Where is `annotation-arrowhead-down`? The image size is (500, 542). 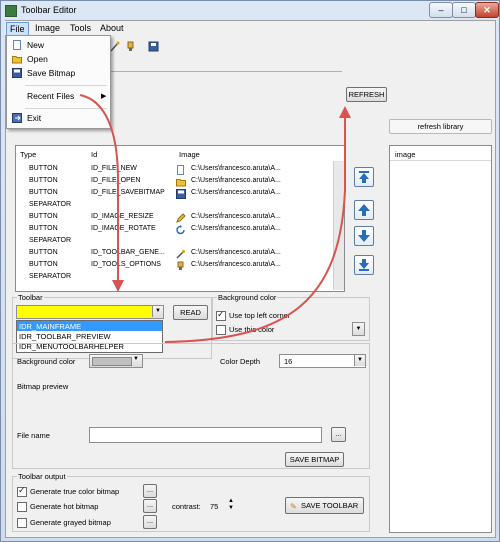
annotation-arrowhead-down is located at coordinates (118, 286).